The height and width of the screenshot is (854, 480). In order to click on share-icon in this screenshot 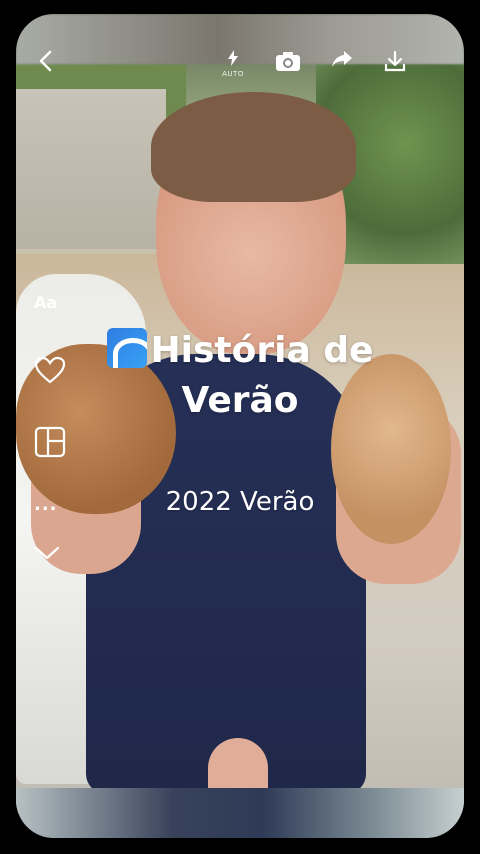, I will do `click(342, 61)`.